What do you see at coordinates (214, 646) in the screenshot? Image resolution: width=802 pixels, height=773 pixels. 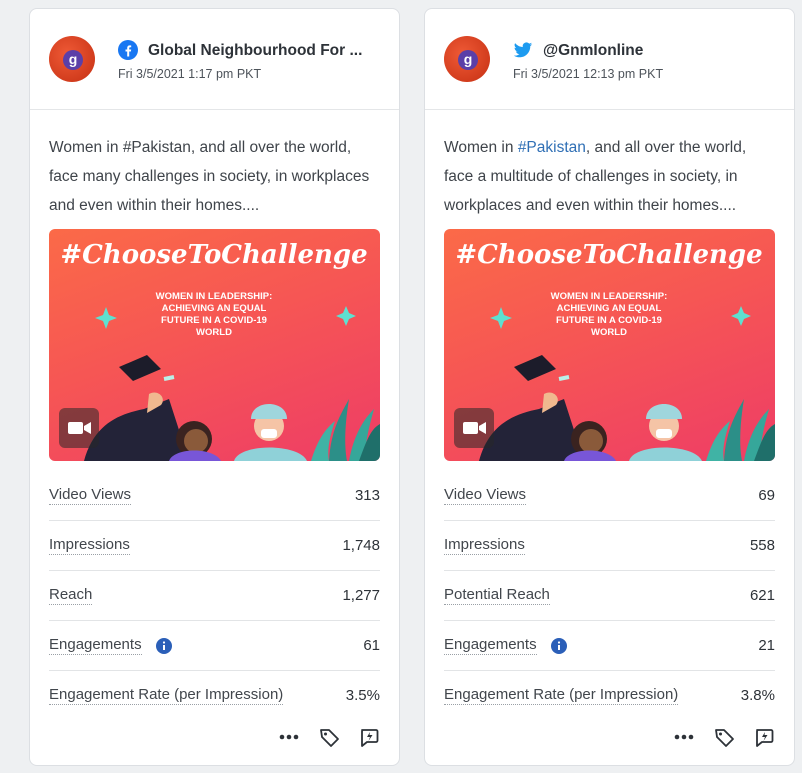 I see `metric-row: Engagements 61` at bounding box center [214, 646].